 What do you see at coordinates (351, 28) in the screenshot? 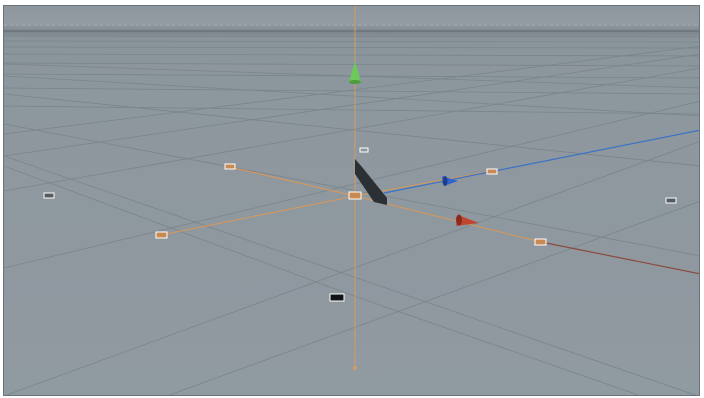
I see `horizon` at bounding box center [351, 28].